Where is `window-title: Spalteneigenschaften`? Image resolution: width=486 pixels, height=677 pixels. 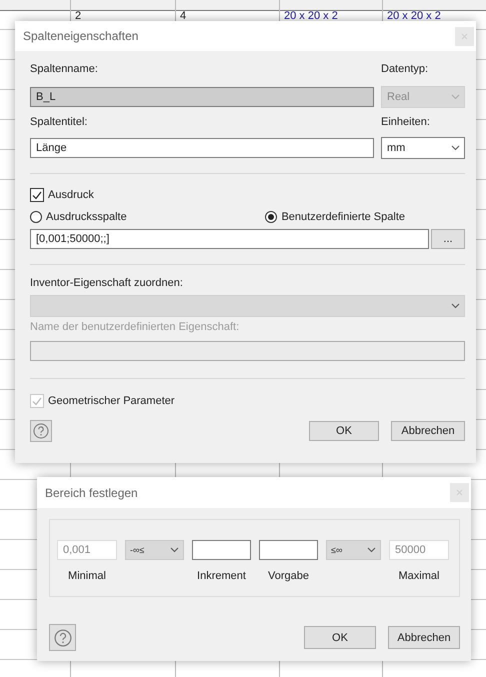 window-title: Spalteneigenschaften is located at coordinates (80, 36).